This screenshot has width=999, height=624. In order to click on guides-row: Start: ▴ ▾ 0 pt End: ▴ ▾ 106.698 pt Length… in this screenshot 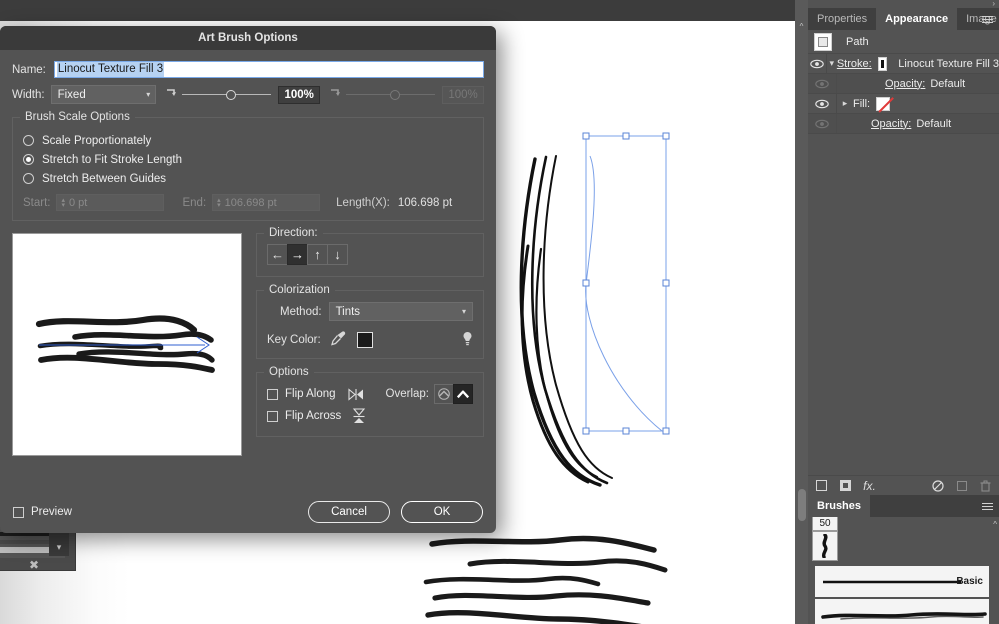, I will do `click(248, 202)`.